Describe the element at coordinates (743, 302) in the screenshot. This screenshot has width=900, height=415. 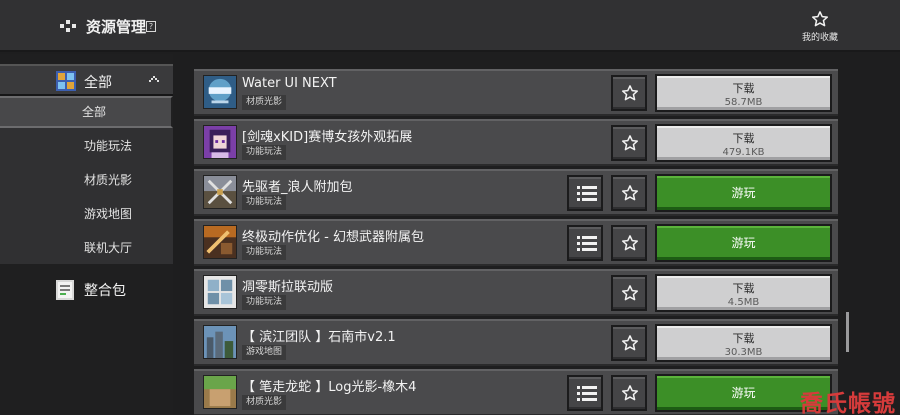
I see `file-size: 4.5MB` at that location.